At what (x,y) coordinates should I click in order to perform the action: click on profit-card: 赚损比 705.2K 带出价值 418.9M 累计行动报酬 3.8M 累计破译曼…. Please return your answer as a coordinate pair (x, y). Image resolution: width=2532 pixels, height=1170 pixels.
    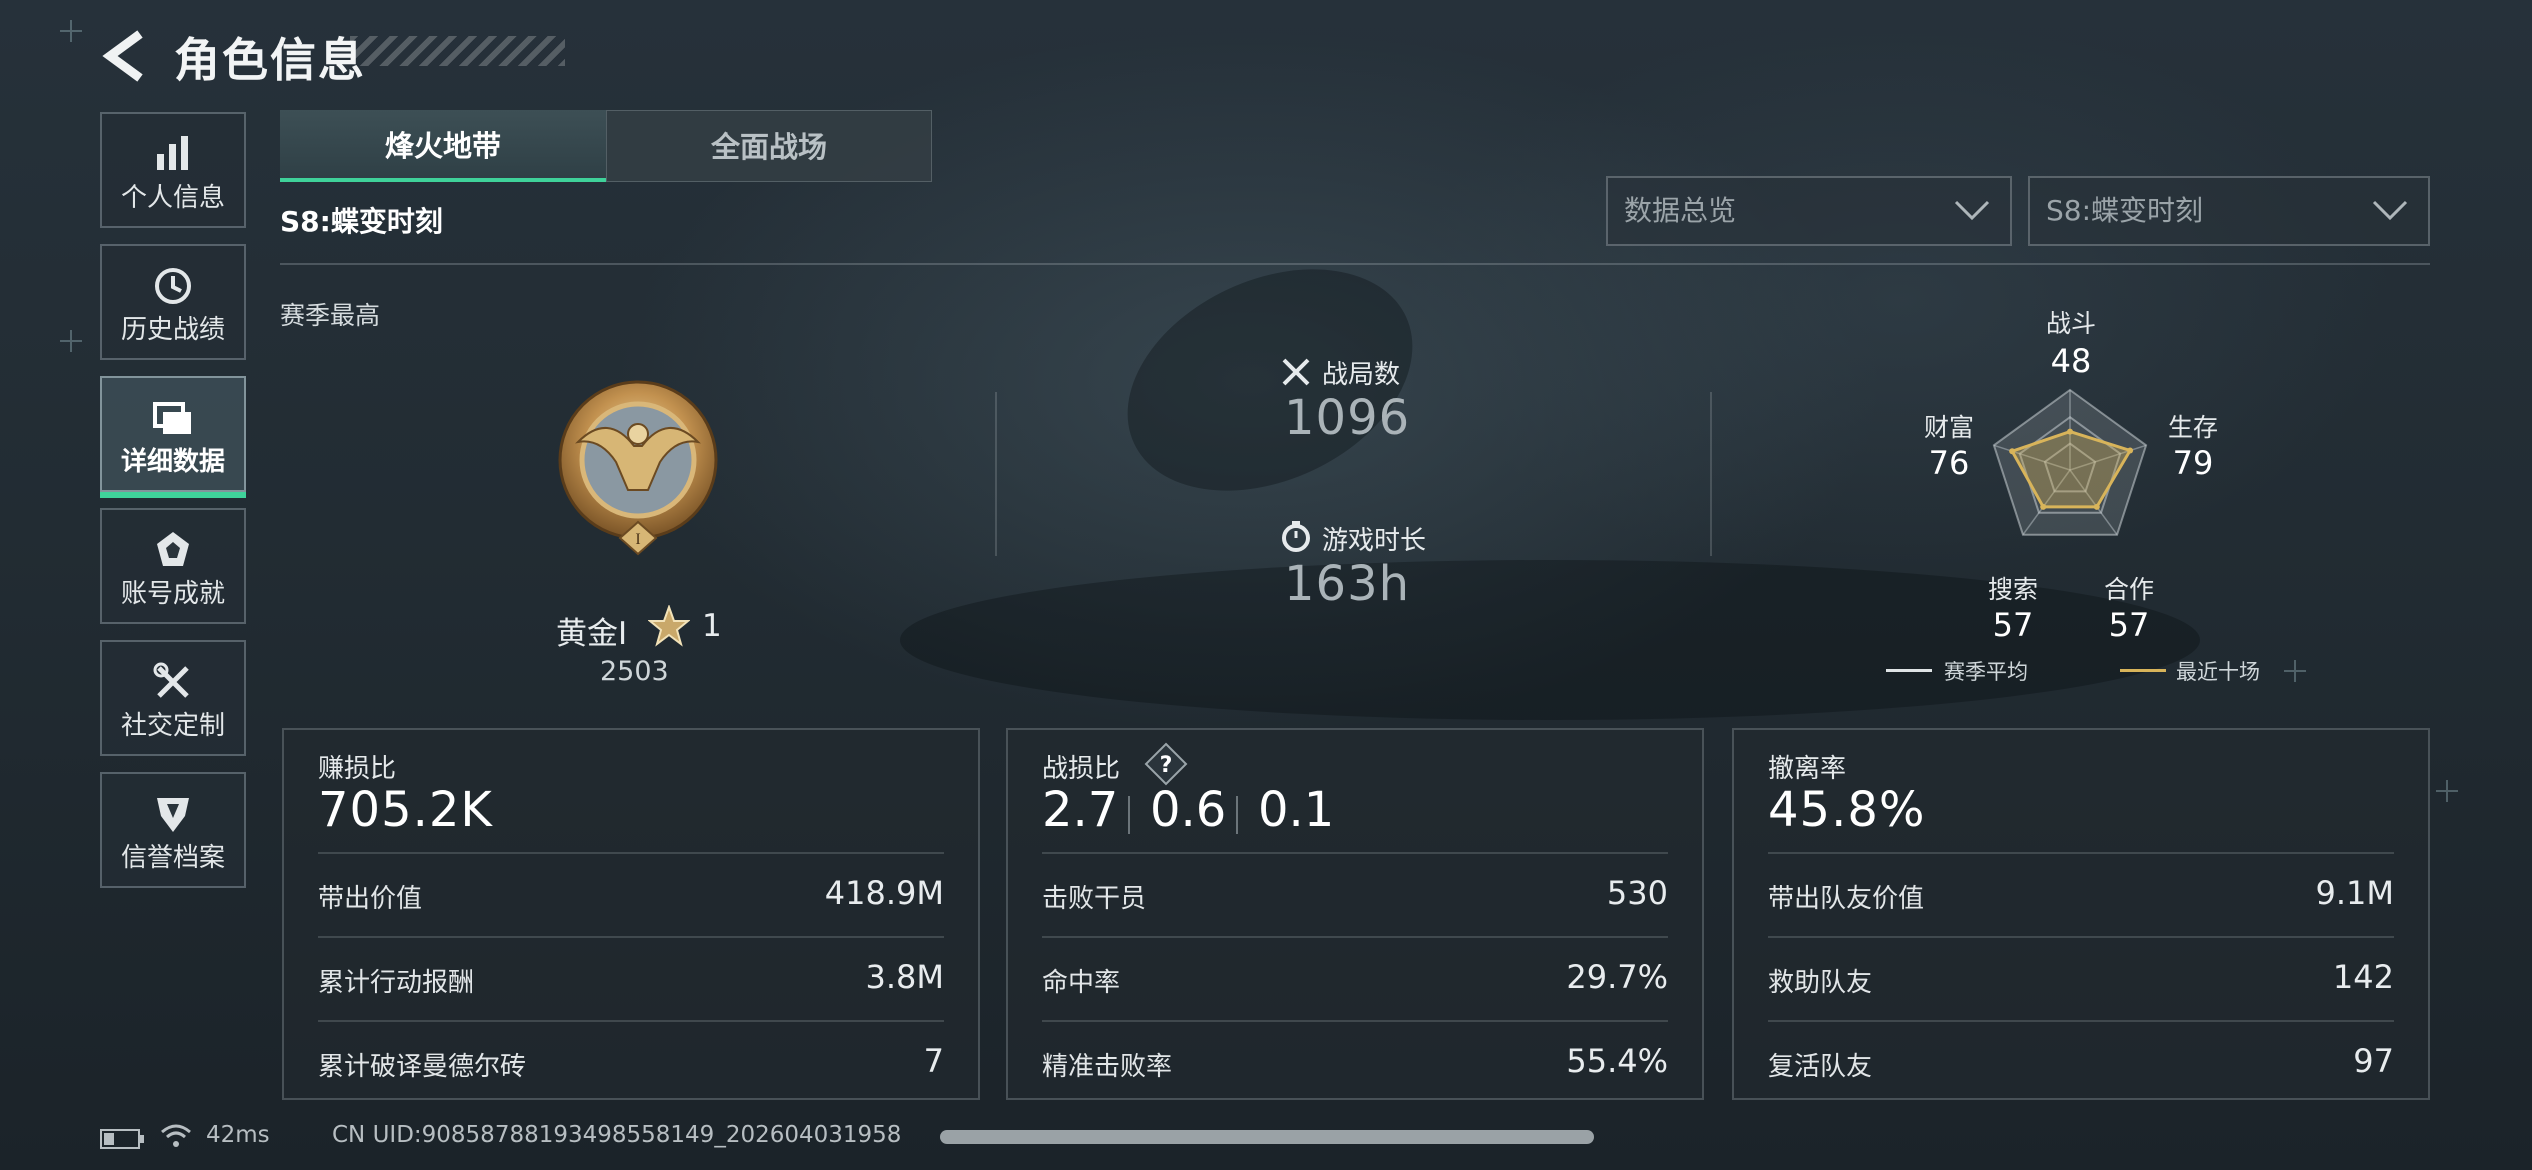
    Looking at the image, I should click on (631, 914).